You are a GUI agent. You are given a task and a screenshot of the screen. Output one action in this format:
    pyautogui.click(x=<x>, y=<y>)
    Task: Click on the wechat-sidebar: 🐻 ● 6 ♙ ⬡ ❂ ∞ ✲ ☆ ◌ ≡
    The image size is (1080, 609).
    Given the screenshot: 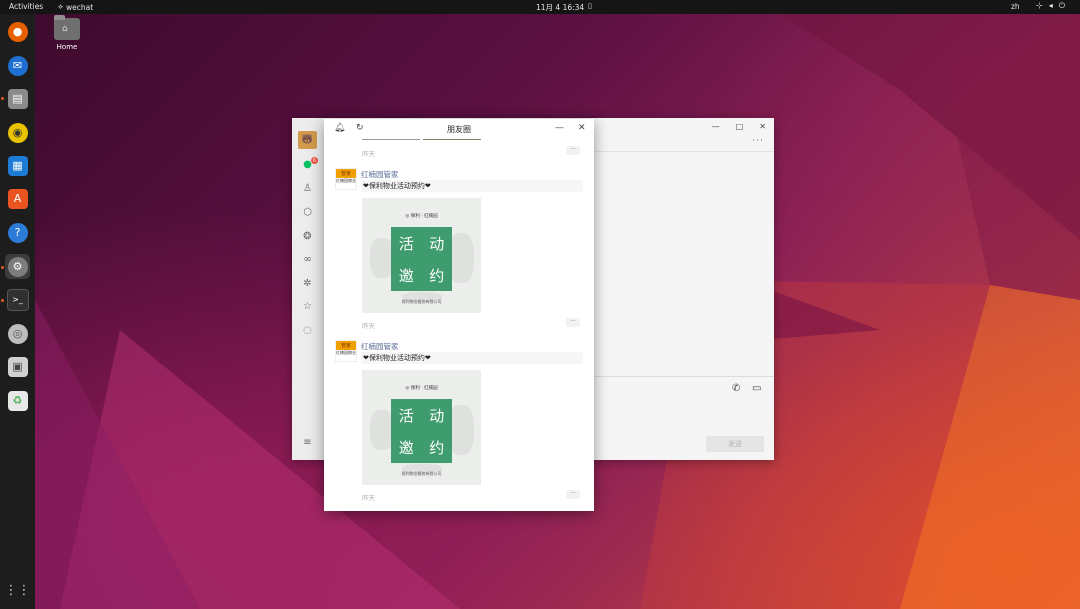 What is the action you would take?
    pyautogui.click(x=308, y=289)
    